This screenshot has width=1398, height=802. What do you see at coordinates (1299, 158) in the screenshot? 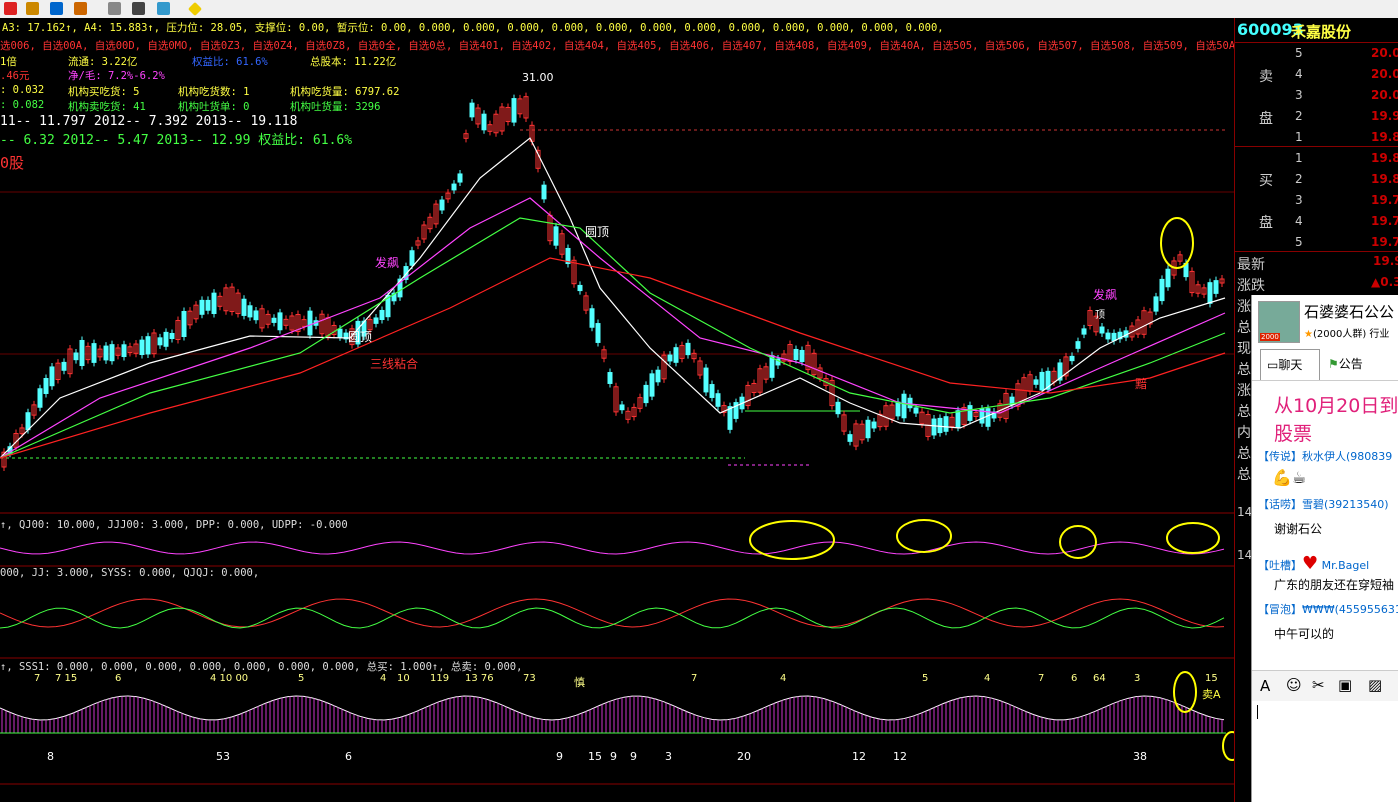
I see `buy-level-num: 1` at bounding box center [1299, 158].